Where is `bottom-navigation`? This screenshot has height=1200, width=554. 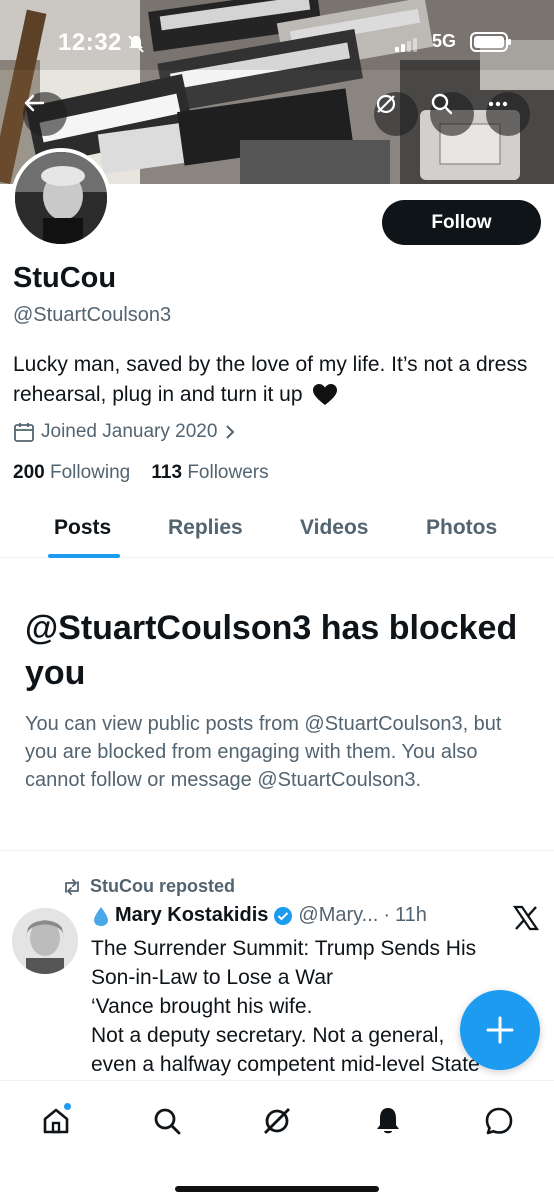
bottom-navigation is located at coordinates (277, 1140).